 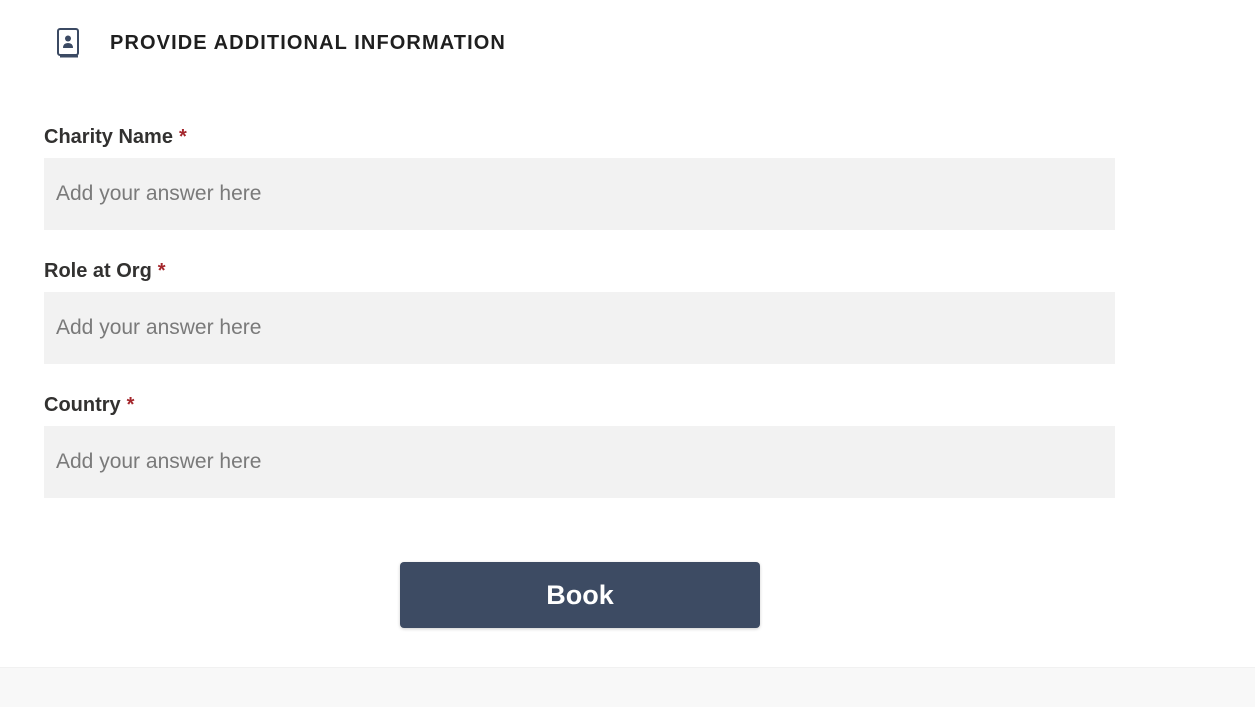 I want to click on charity-name-label-text: Charity Name, so click(x=108, y=137).